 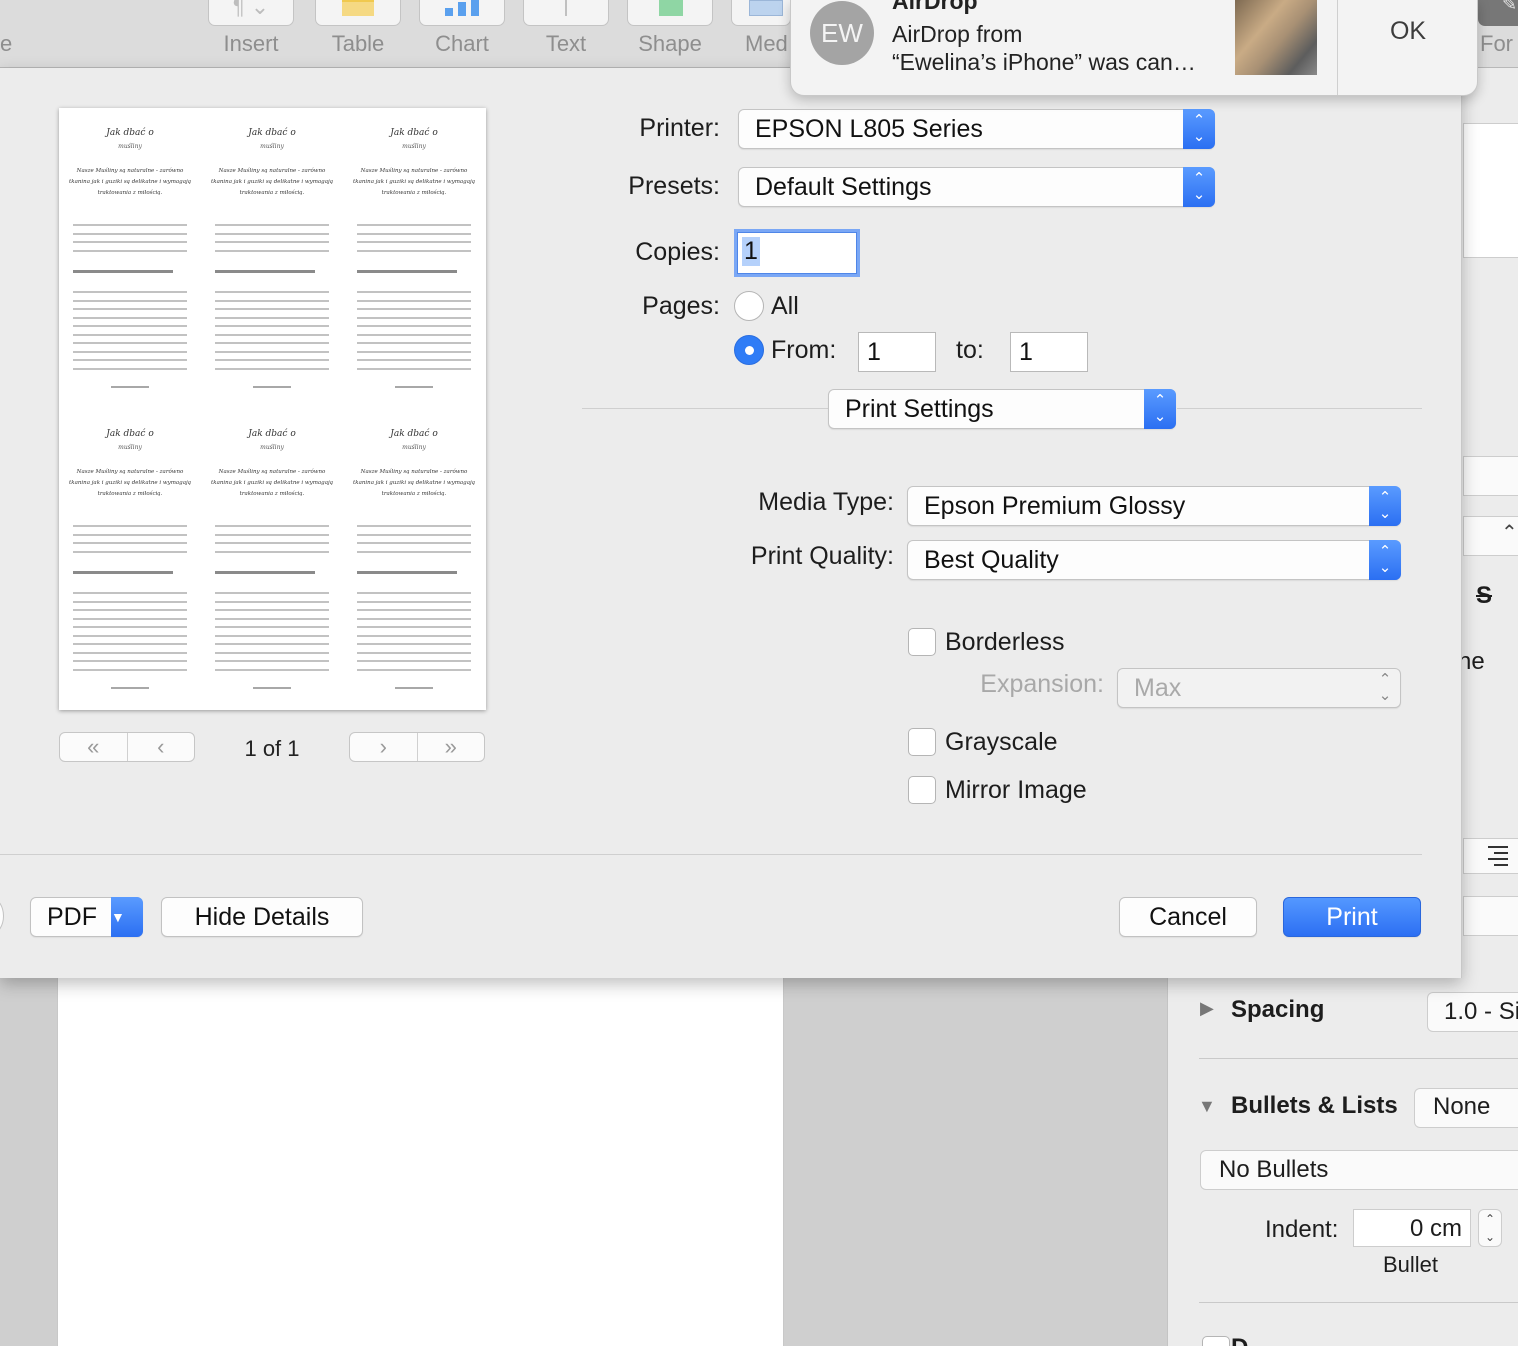 What do you see at coordinates (127, 917) in the screenshot?
I see `chevron-down-icon: ▼` at bounding box center [127, 917].